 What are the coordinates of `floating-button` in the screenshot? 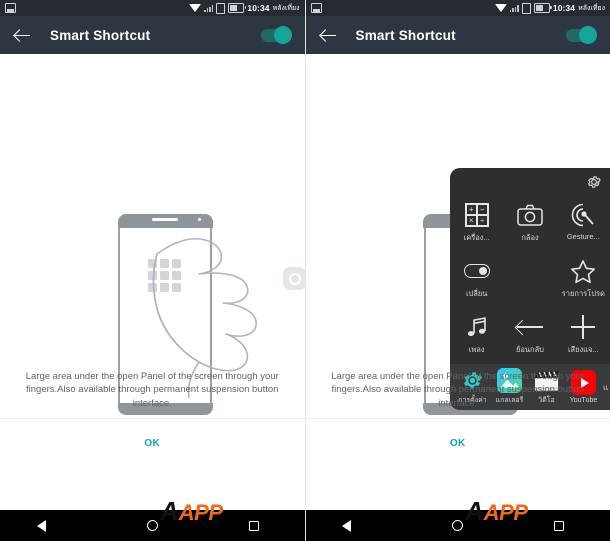 It's located at (294, 278).